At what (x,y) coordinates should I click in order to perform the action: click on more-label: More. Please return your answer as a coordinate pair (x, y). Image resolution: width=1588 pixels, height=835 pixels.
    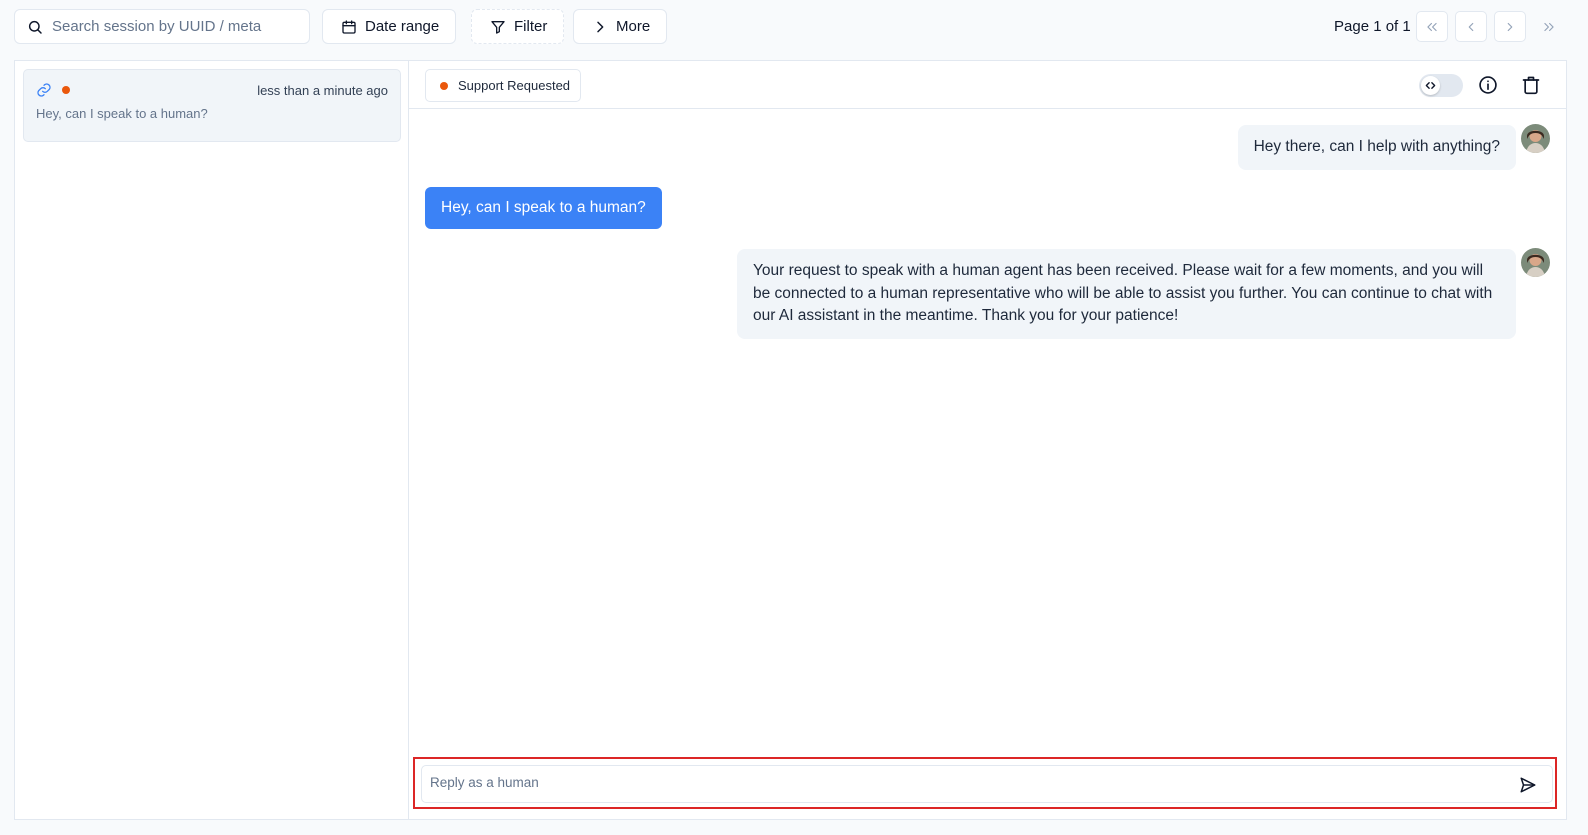
    Looking at the image, I should click on (633, 26).